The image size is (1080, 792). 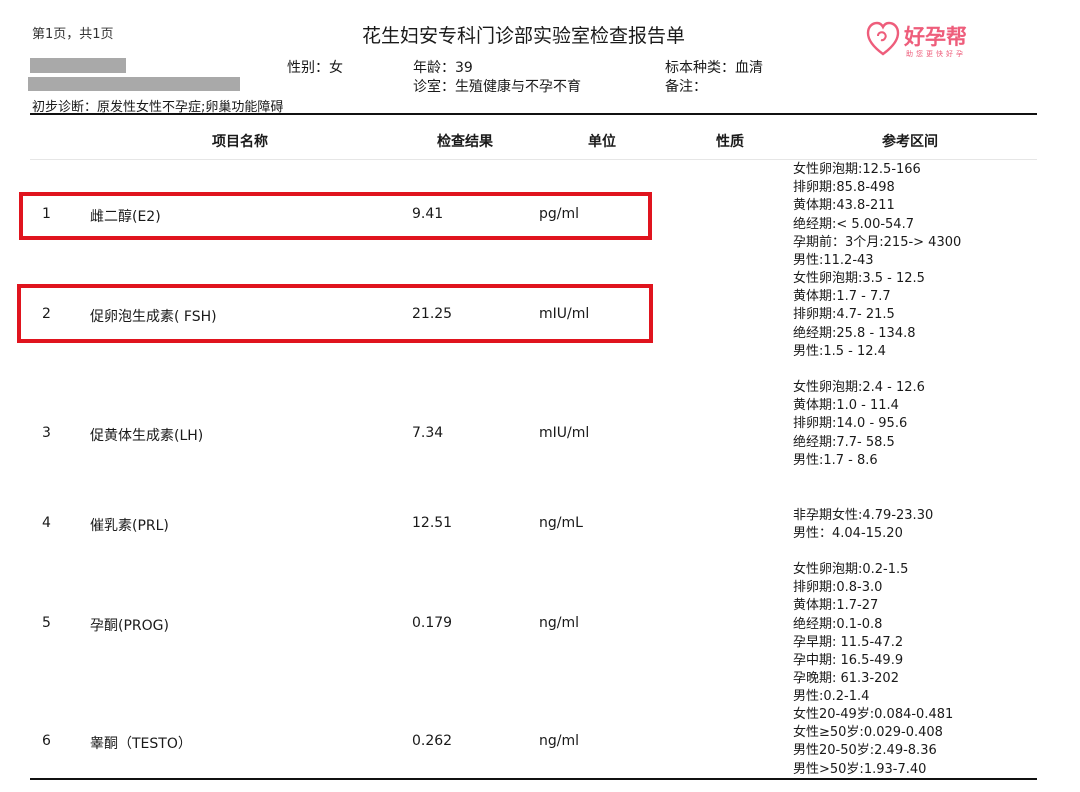 I want to click on col-header-unit: 单位, so click(x=602, y=142).